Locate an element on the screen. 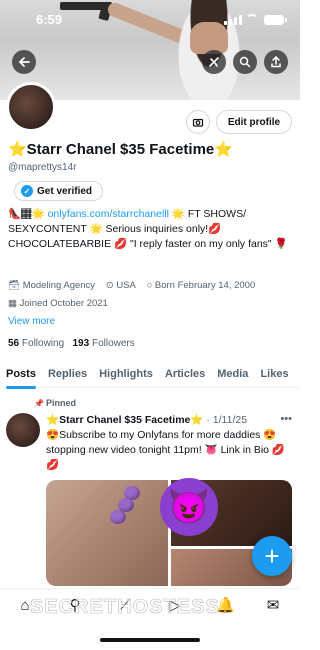 This screenshot has width=320, height=650. home-indicator is located at coordinates (150, 640).